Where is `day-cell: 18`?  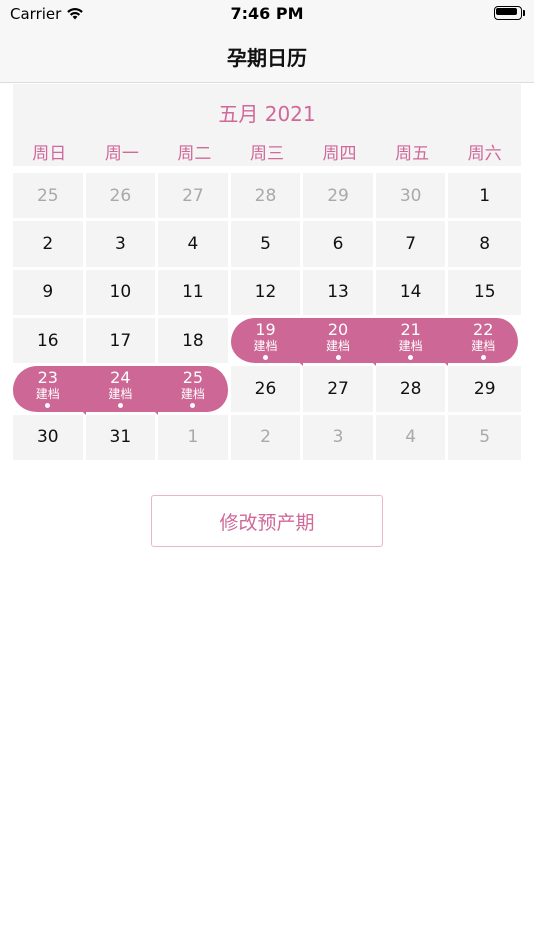 day-cell: 18 is located at coordinates (194, 342).